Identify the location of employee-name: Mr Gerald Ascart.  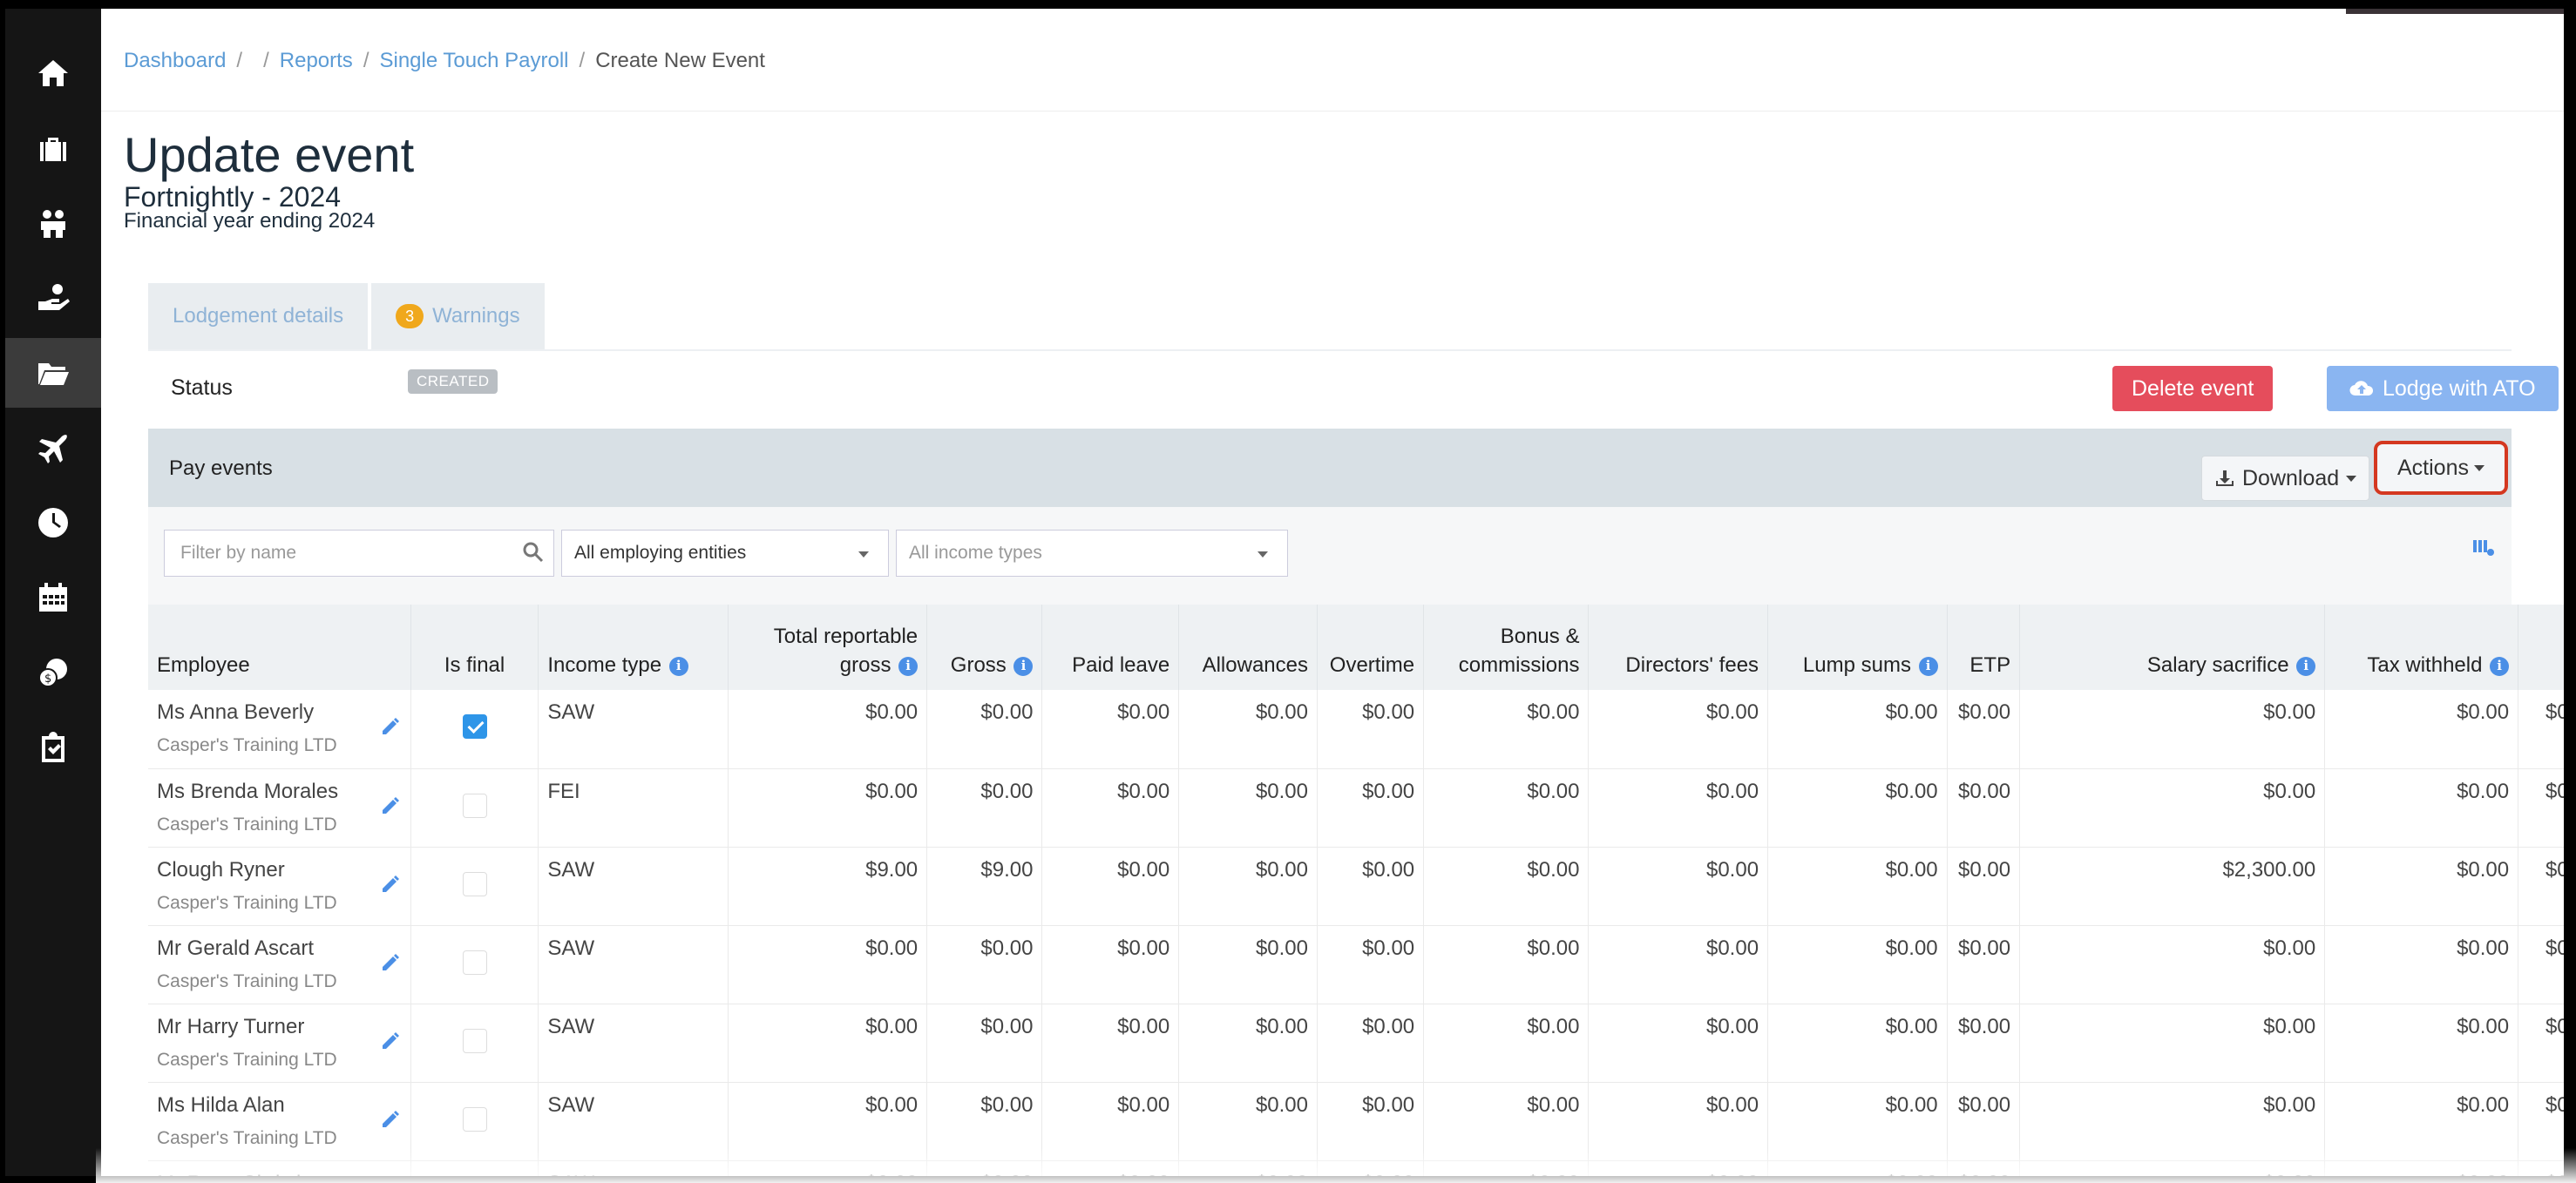
(280, 948).